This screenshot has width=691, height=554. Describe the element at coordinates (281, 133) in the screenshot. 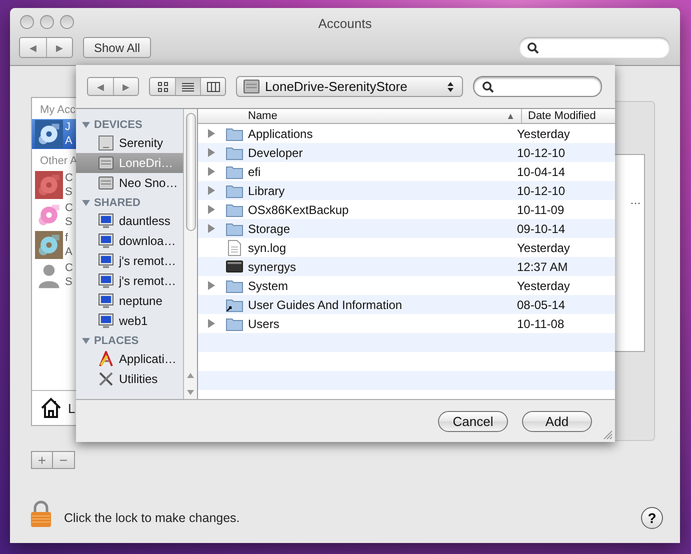

I see `file-name: Applications` at that location.